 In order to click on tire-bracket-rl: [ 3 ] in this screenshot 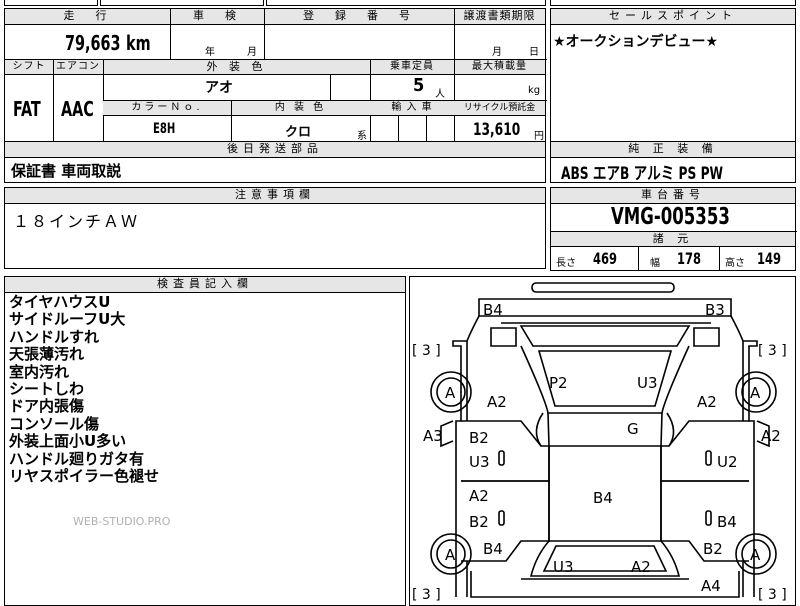, I will do `click(426, 595)`.